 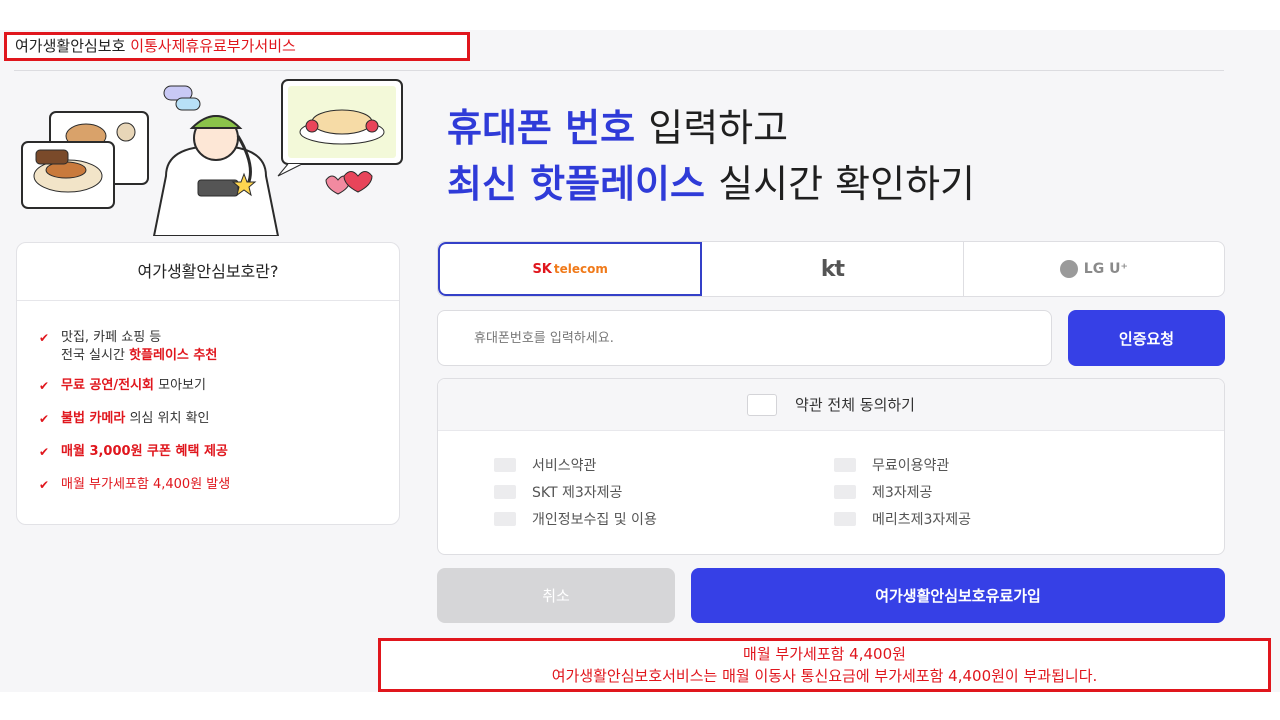 I want to click on food-photo-icon, so click(x=85, y=160).